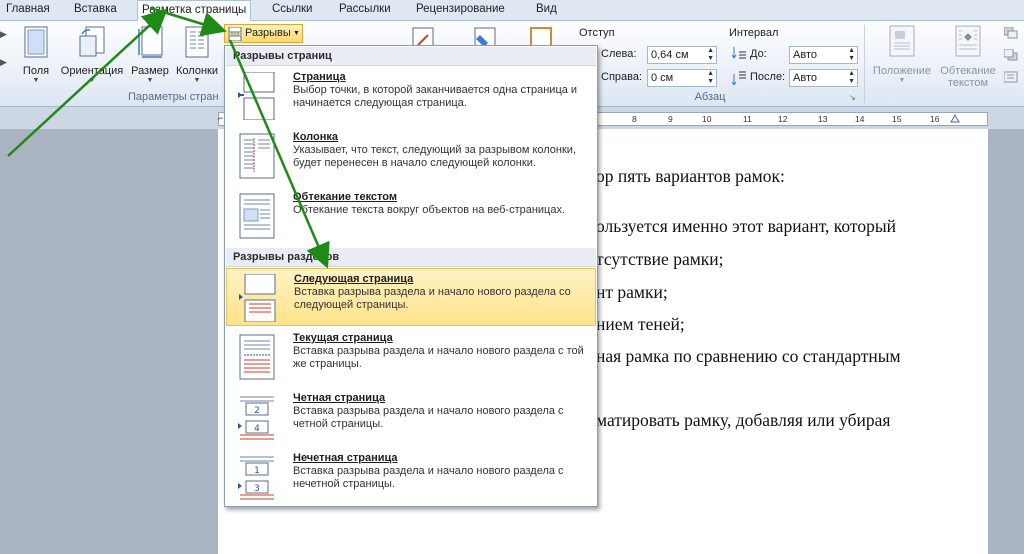 This screenshot has height=554, width=1024. Describe the element at coordinates (36, 71) in the screenshot. I see `margins-label: Поля` at that location.